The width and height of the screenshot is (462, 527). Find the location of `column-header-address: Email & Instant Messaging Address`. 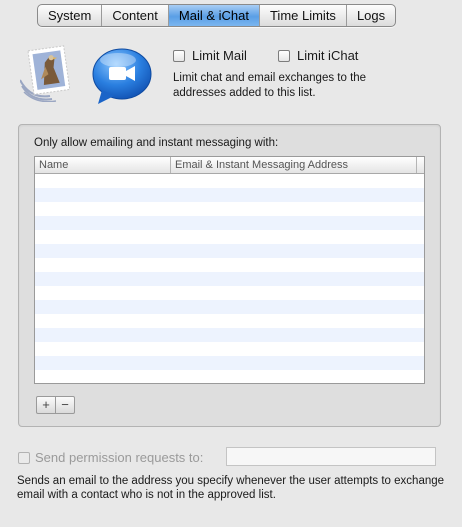

column-header-address: Email & Instant Messaging Address is located at coordinates (294, 165).